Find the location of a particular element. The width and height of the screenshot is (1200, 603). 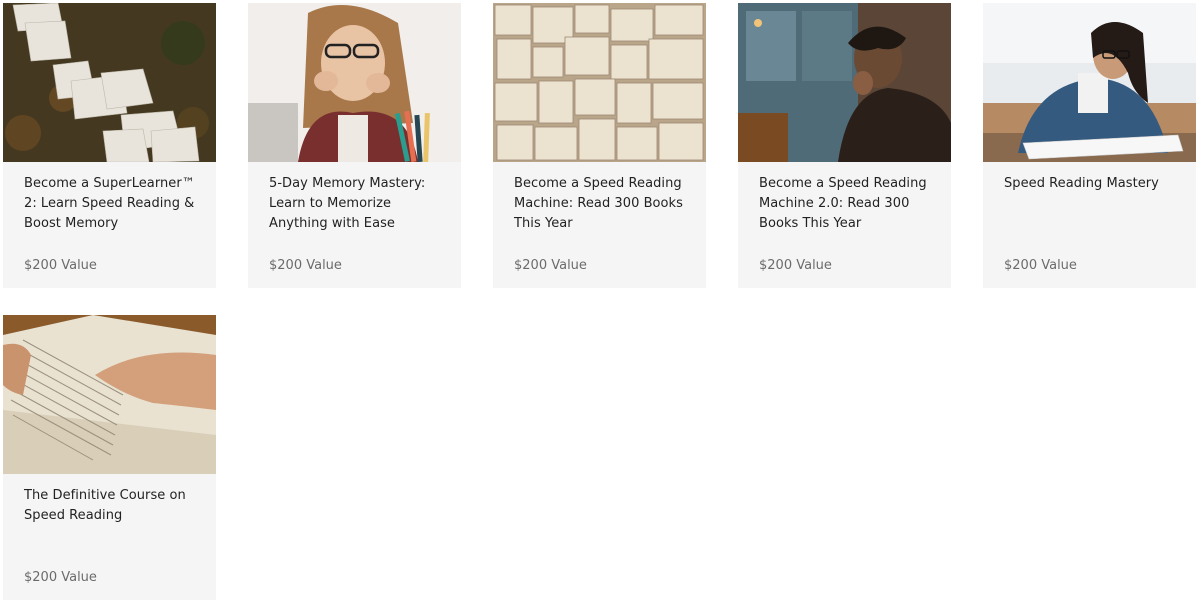

man-reading-cafe-photo is located at coordinates (844, 82).